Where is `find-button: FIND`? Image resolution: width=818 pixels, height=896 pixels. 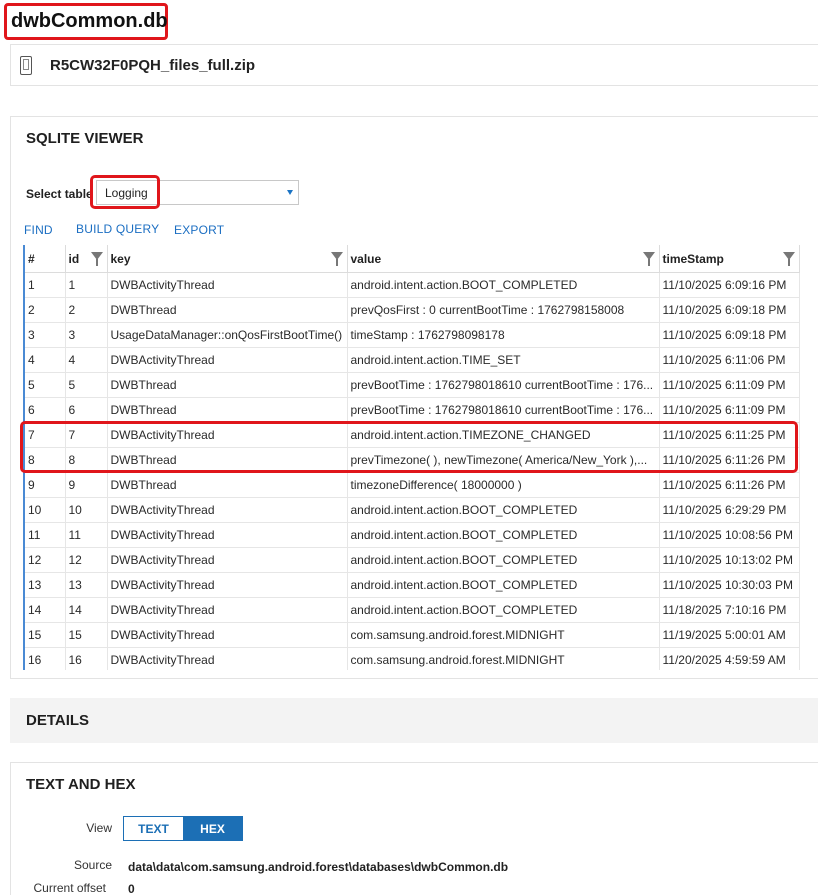 find-button: FIND is located at coordinates (38, 230).